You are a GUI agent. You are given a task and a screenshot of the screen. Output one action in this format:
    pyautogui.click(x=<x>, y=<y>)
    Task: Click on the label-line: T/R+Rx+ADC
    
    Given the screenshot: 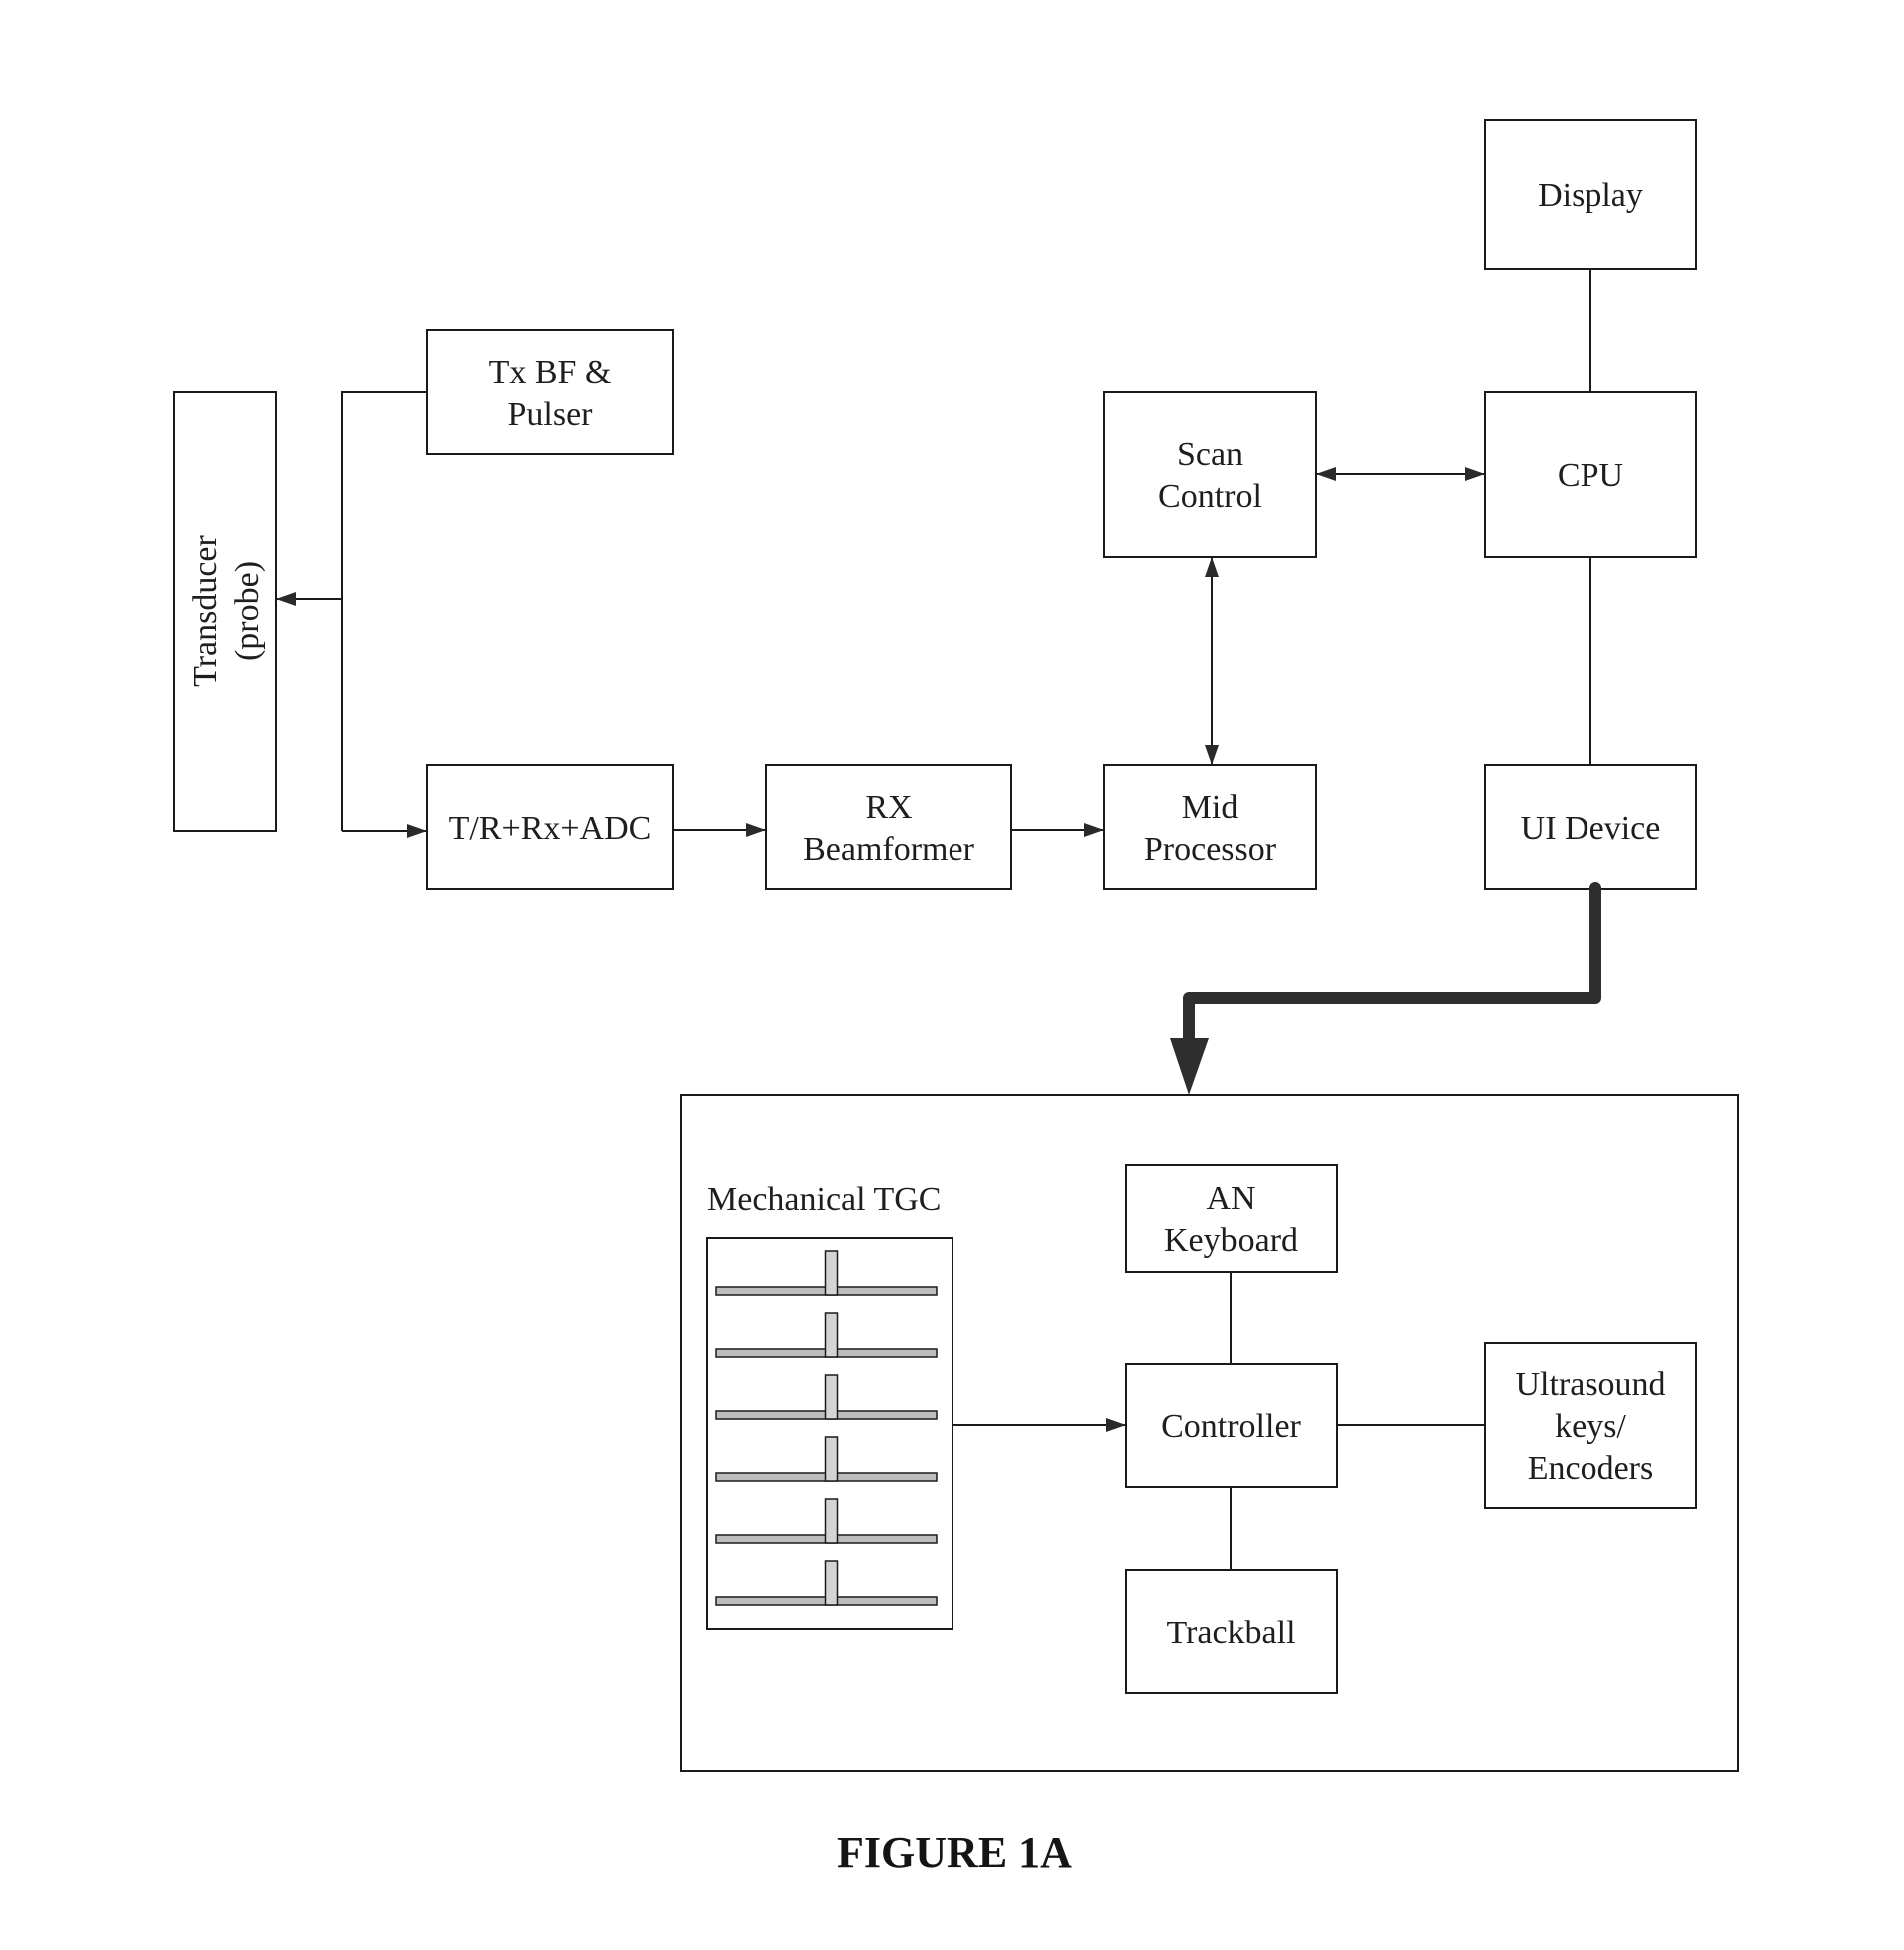 What is the action you would take?
    pyautogui.click(x=550, y=828)
    